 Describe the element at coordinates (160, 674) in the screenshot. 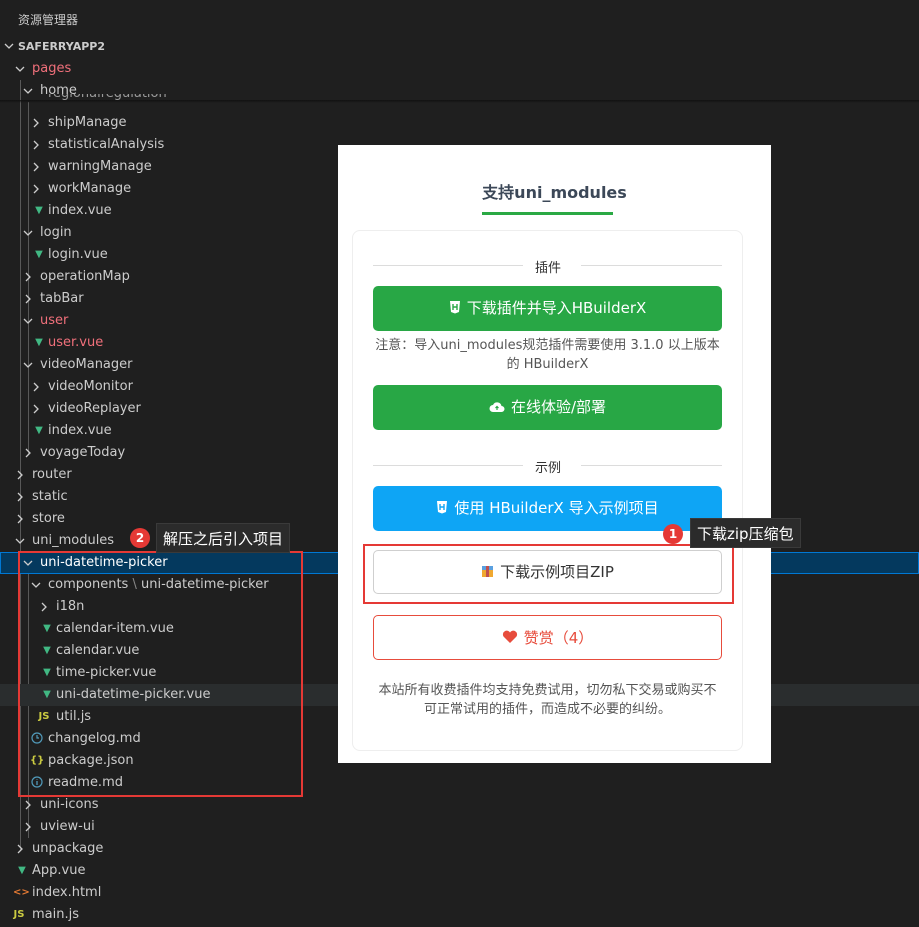

I see `highlight-box-picker-folder` at that location.